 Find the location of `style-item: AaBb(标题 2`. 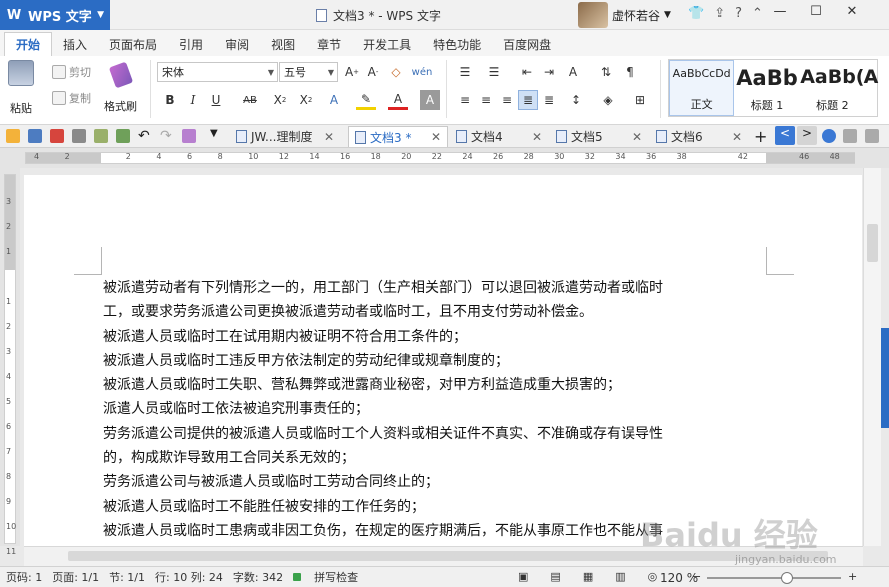

style-item: AaBb(标题 2 is located at coordinates (832, 88).